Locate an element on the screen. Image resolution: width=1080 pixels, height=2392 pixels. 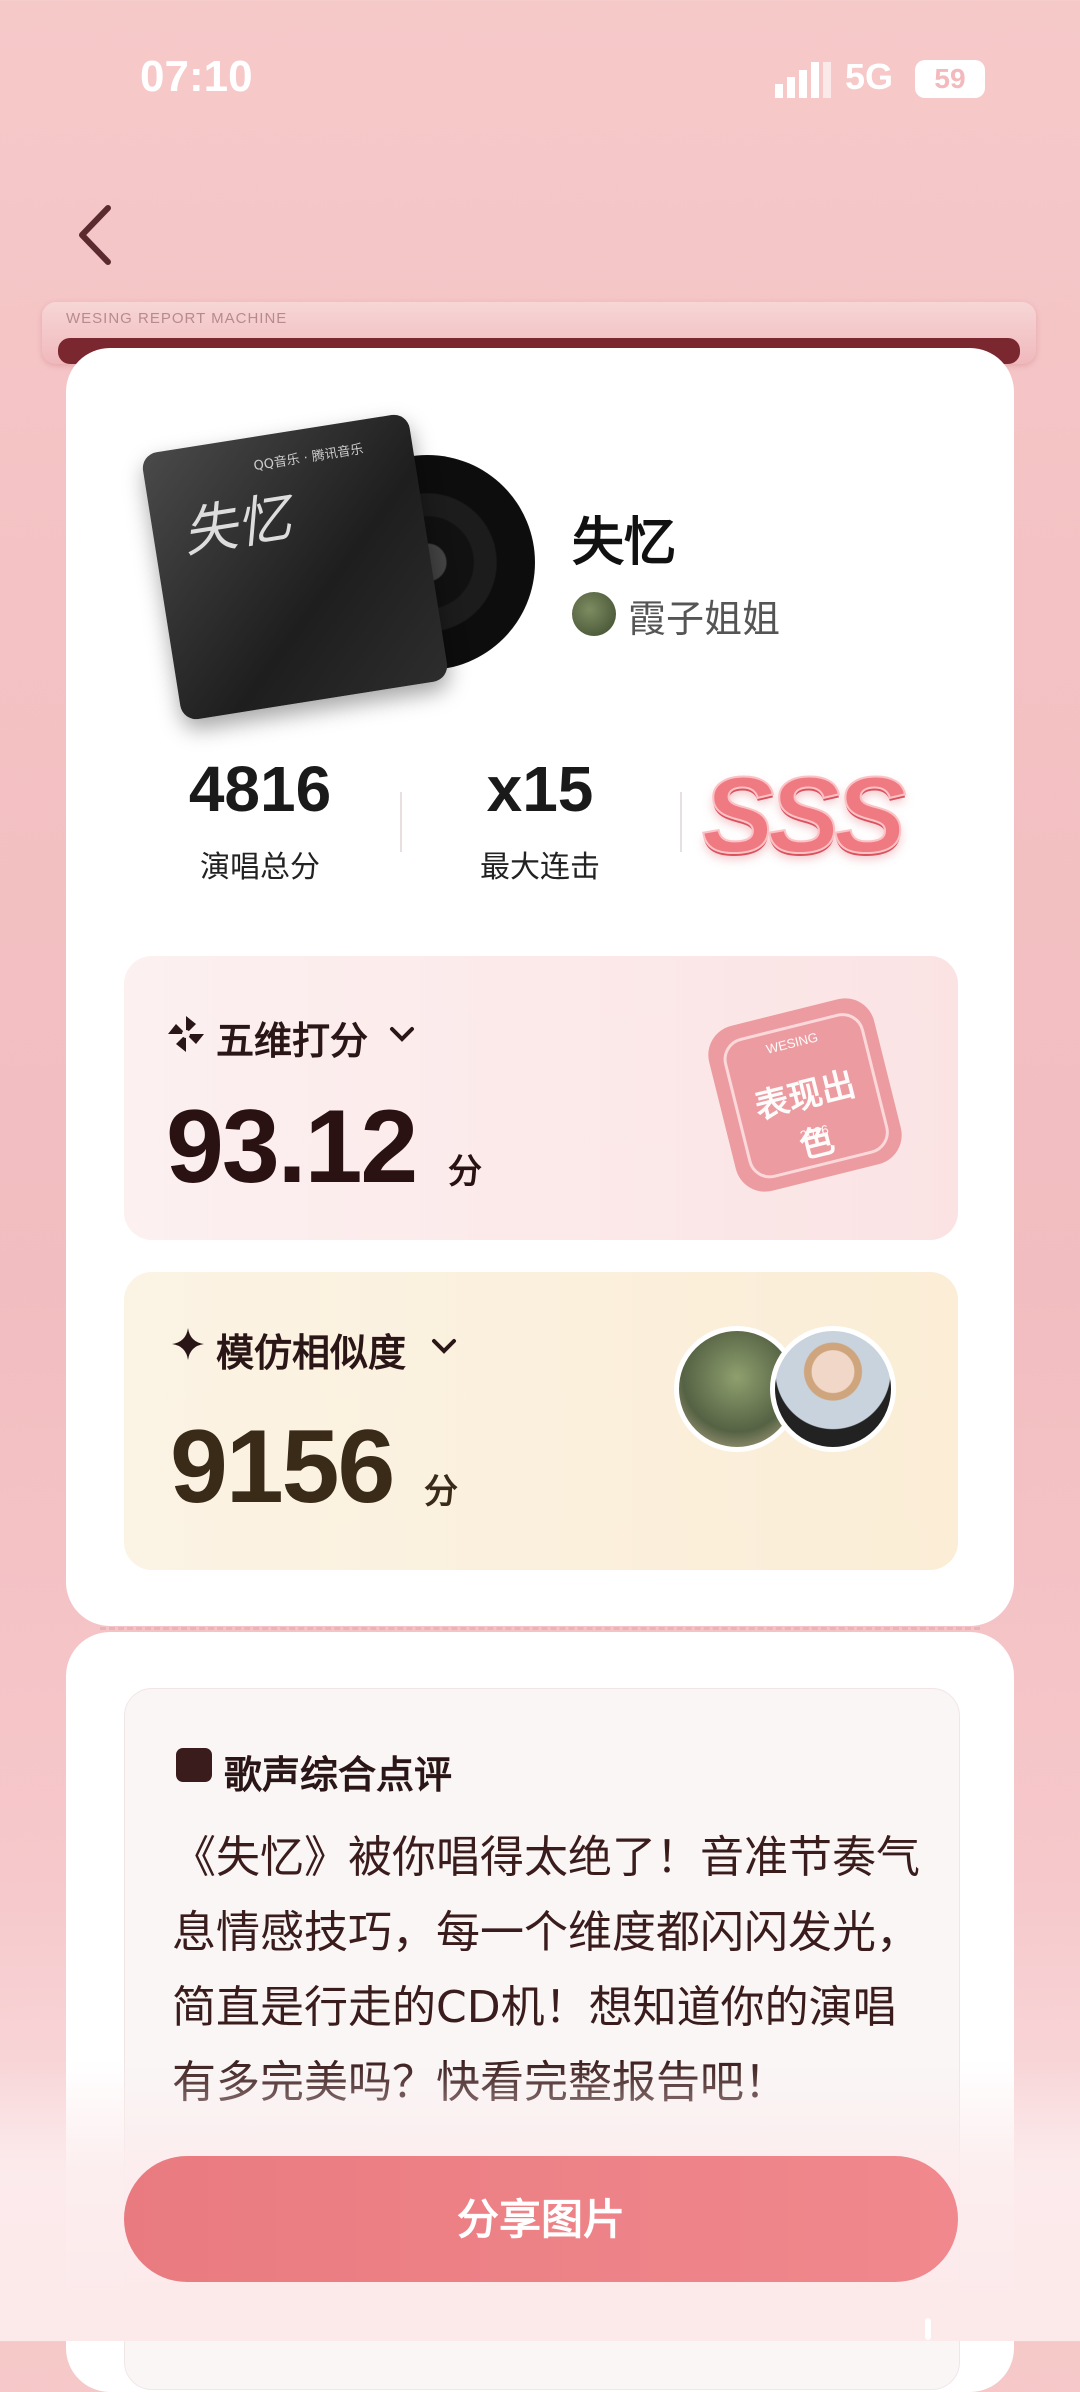
five-dim-unit: 分 is located at coordinates (465, 1172).